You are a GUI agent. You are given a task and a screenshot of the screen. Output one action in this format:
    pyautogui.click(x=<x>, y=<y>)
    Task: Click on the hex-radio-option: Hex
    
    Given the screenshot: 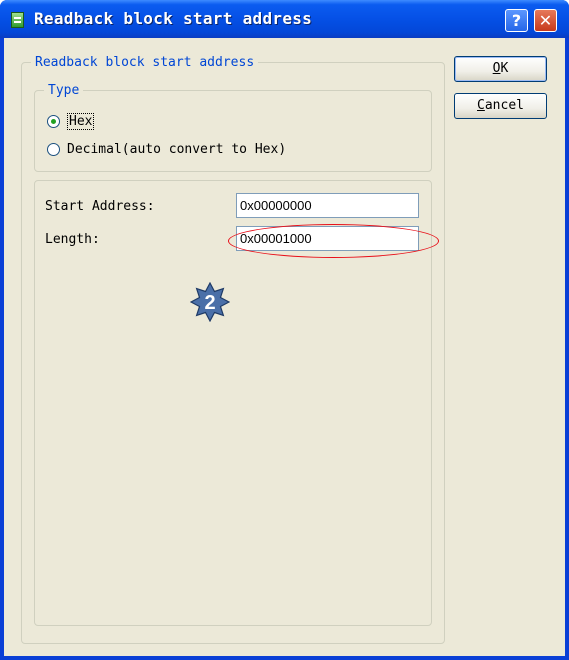 What is the action you would take?
    pyautogui.click(x=71, y=121)
    